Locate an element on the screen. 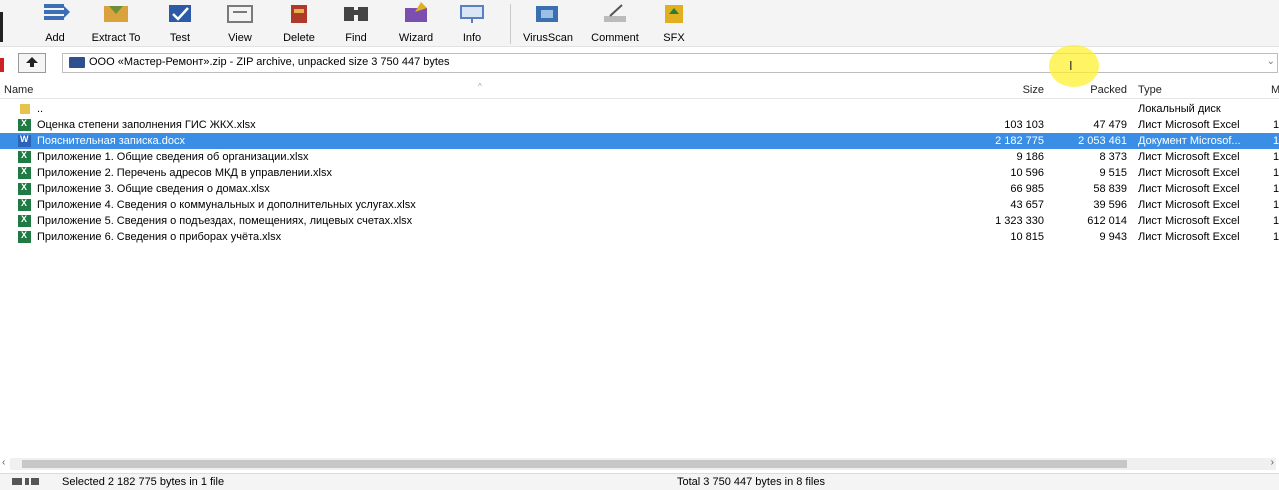 This screenshot has height=490, width=1279. virusscan-icon is located at coordinates (547, 14).